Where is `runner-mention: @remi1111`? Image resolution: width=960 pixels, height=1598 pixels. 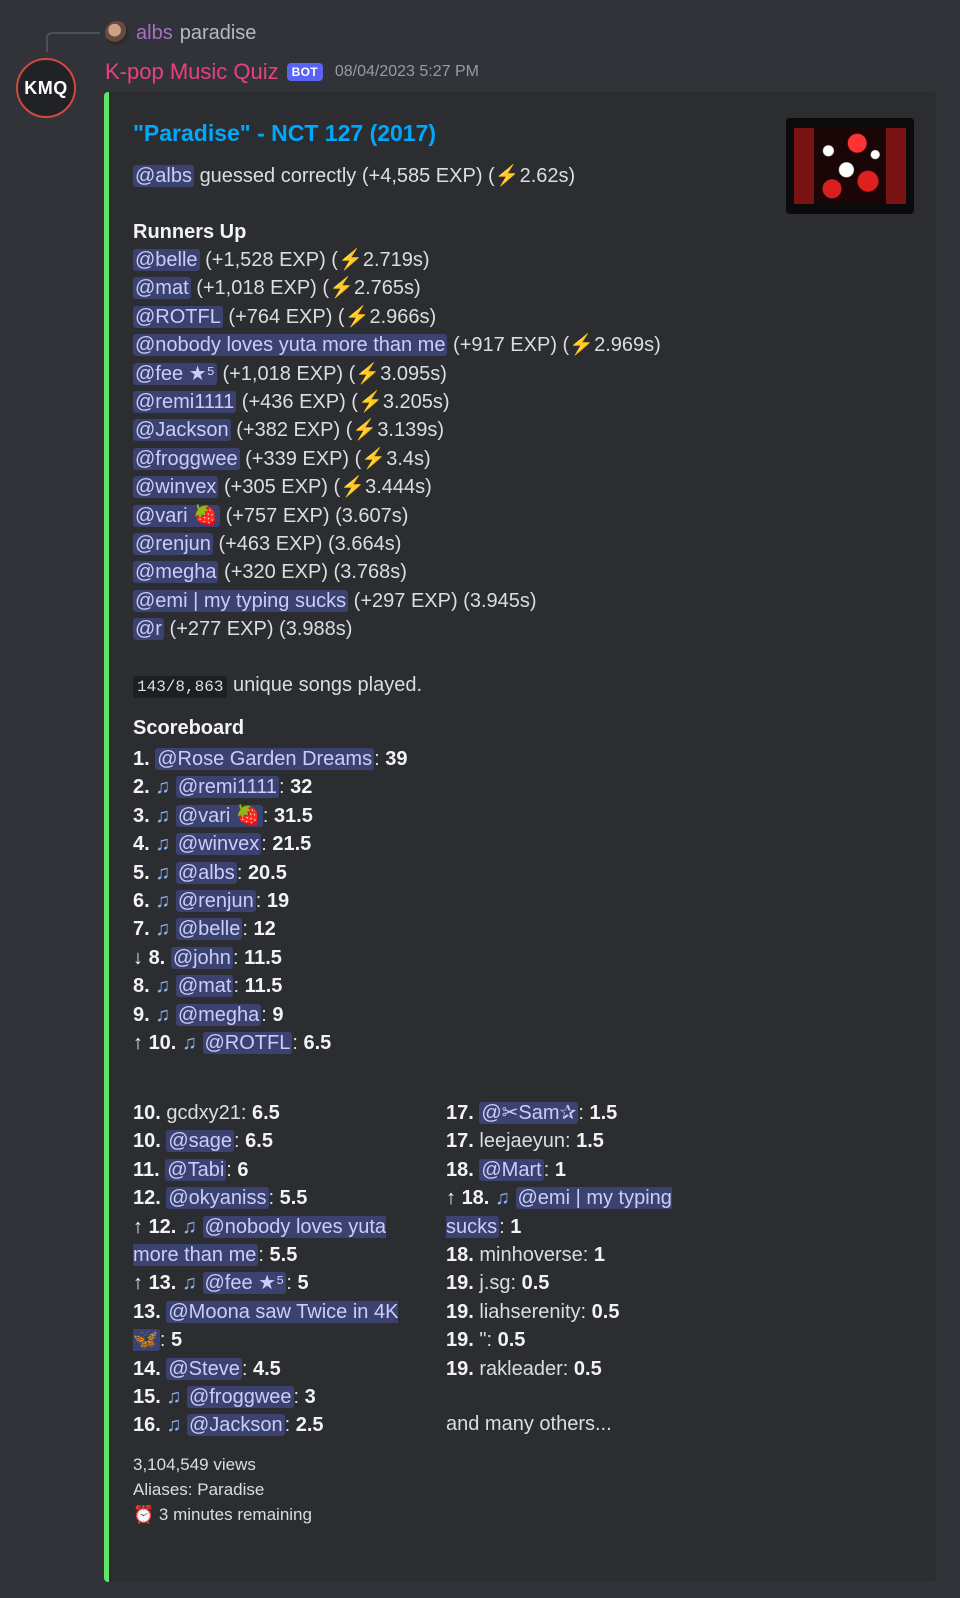
runner-mention: @remi1111 is located at coordinates (185, 402).